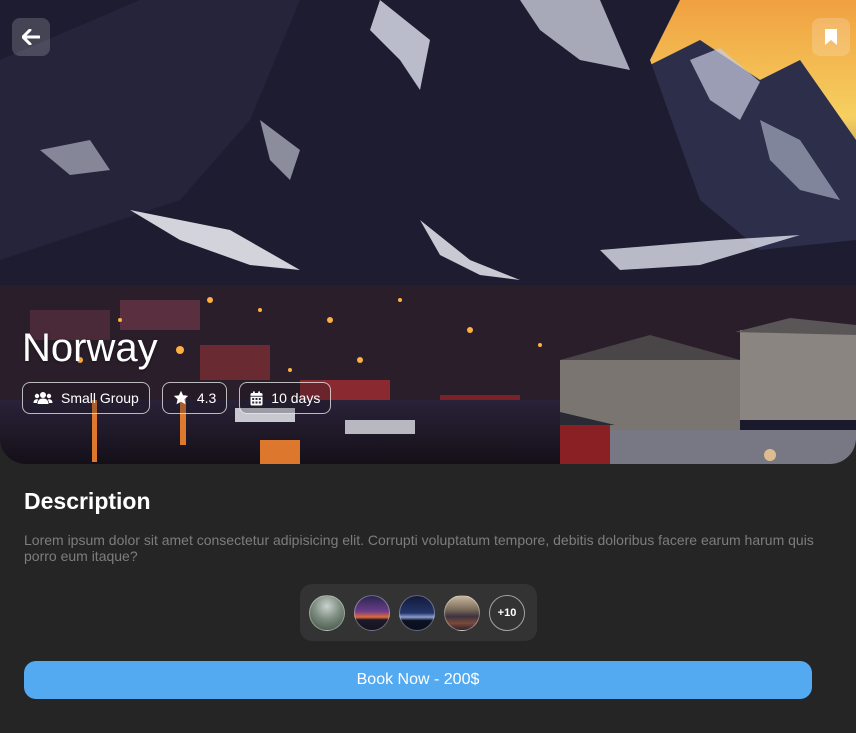 This screenshot has width=856, height=733. I want to click on users-icon, so click(43, 398).